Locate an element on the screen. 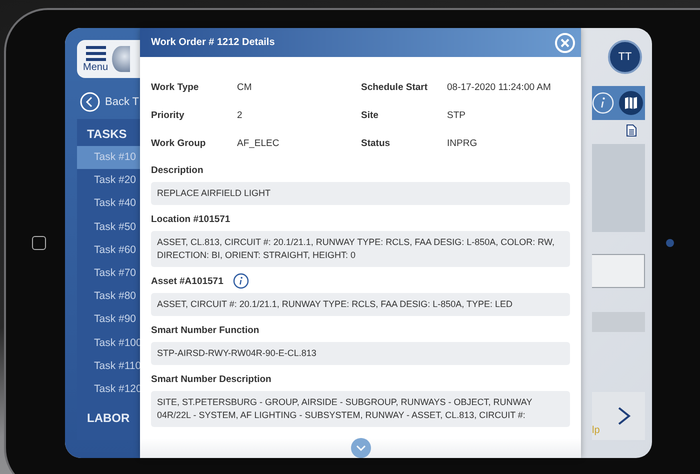 Image resolution: width=700 pixels, height=474 pixels. section-label: Smart Number Function is located at coordinates (205, 330).